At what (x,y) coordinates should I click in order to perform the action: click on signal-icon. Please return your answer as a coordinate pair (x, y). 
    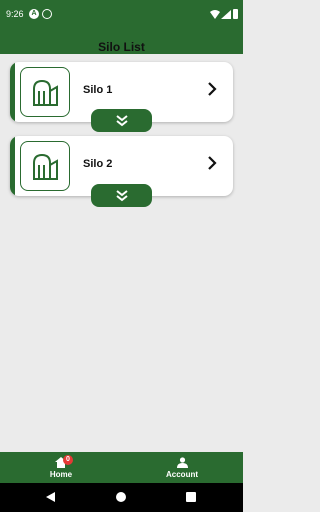
    Looking at the image, I should click on (226, 14).